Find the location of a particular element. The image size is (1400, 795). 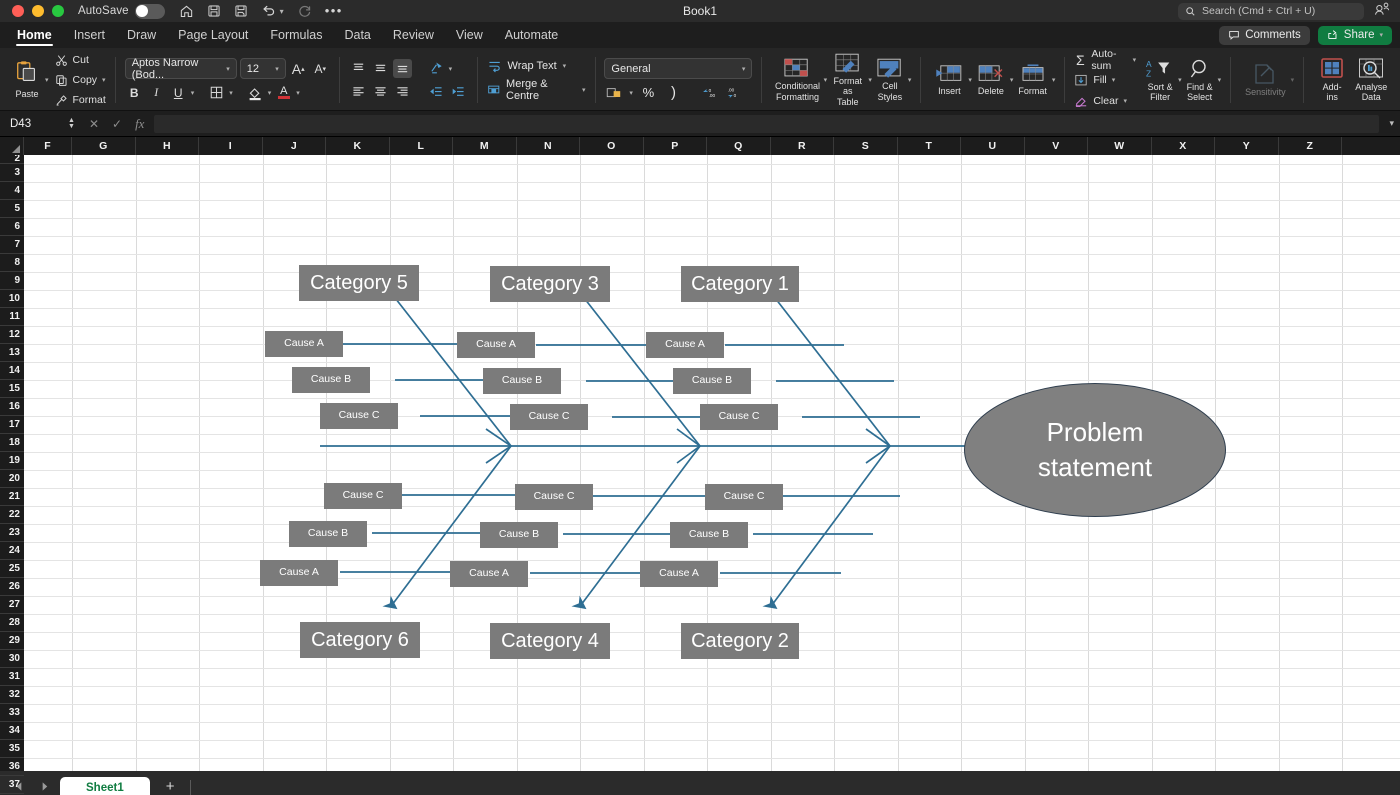

minimize-window-button is located at coordinates (38, 11).